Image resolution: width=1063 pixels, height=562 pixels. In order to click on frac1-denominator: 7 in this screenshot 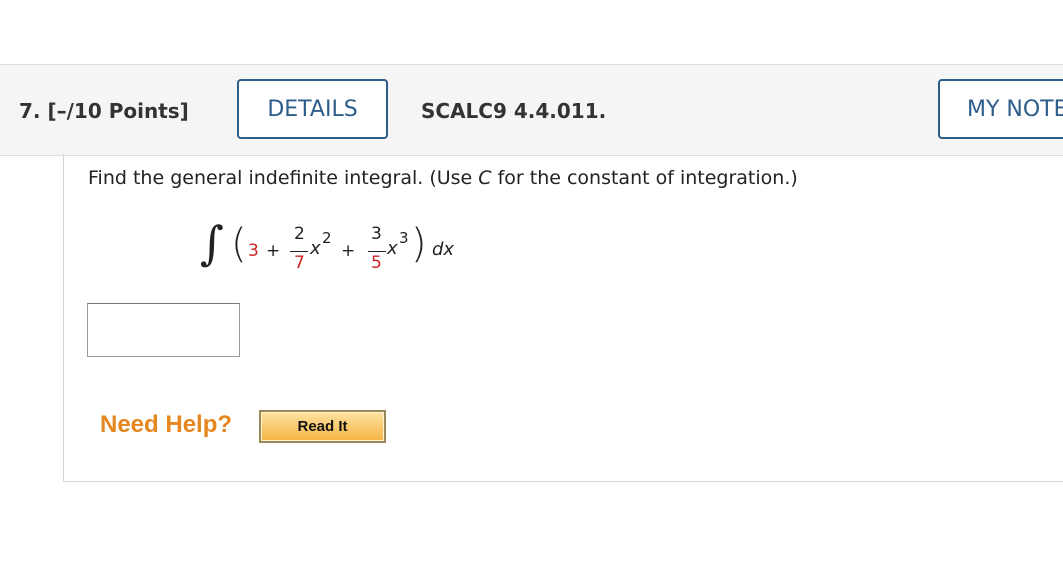, I will do `click(299, 263)`.